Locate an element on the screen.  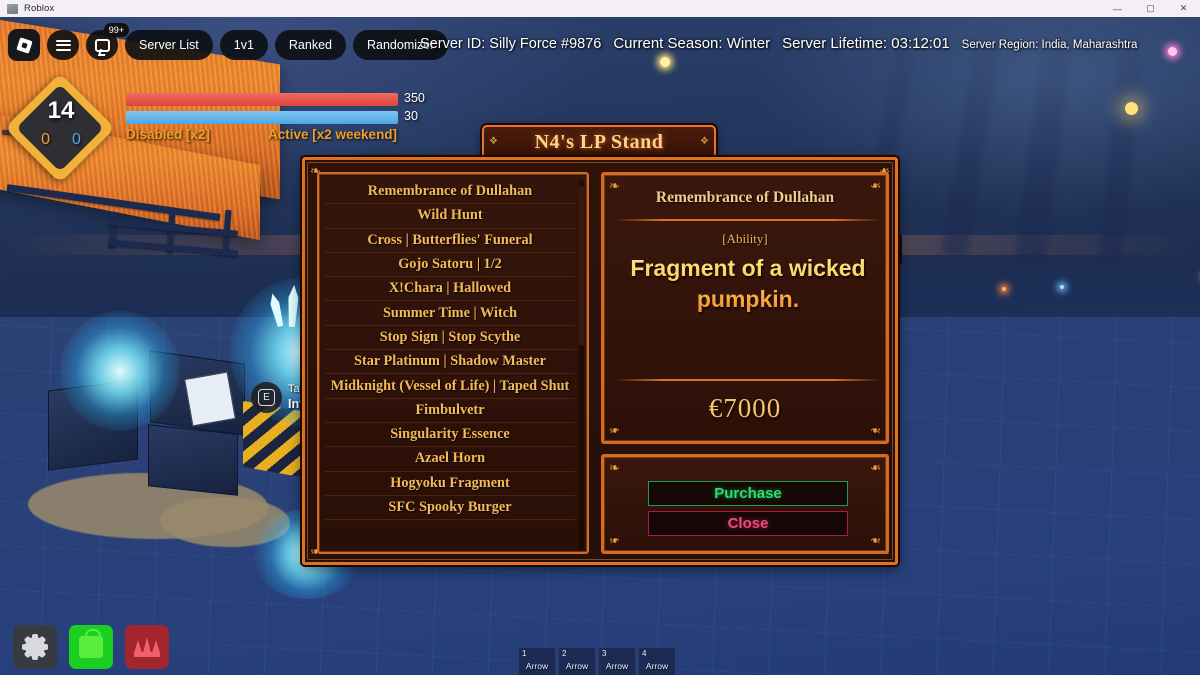
chat-button: 99+ is located at coordinates (107, 41).